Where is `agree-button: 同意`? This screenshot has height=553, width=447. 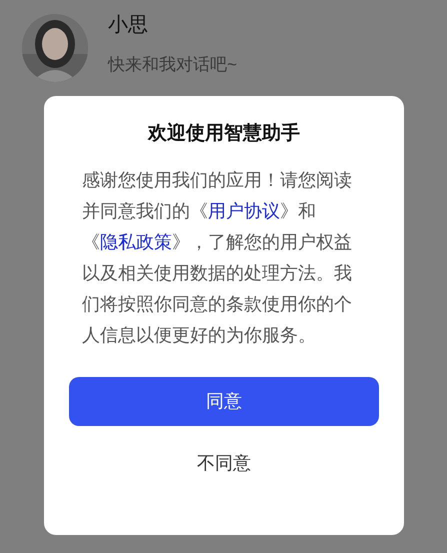 agree-button: 同意 is located at coordinates (224, 401).